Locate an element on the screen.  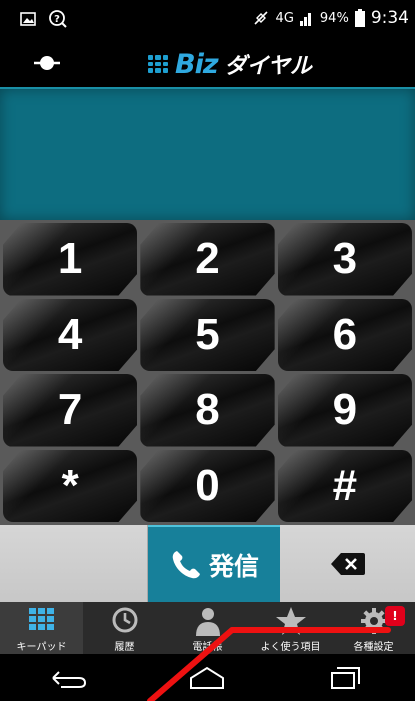
settings-alert-badge: ! is located at coordinates (395, 616).